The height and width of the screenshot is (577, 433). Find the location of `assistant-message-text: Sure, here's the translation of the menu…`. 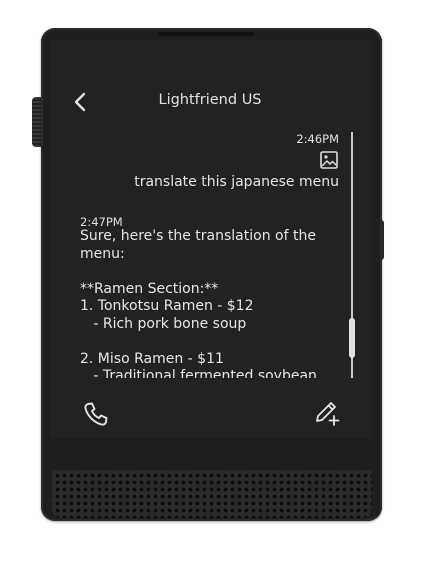

assistant-message-text: Sure, here's the translation of the menu… is located at coordinates (198, 303).